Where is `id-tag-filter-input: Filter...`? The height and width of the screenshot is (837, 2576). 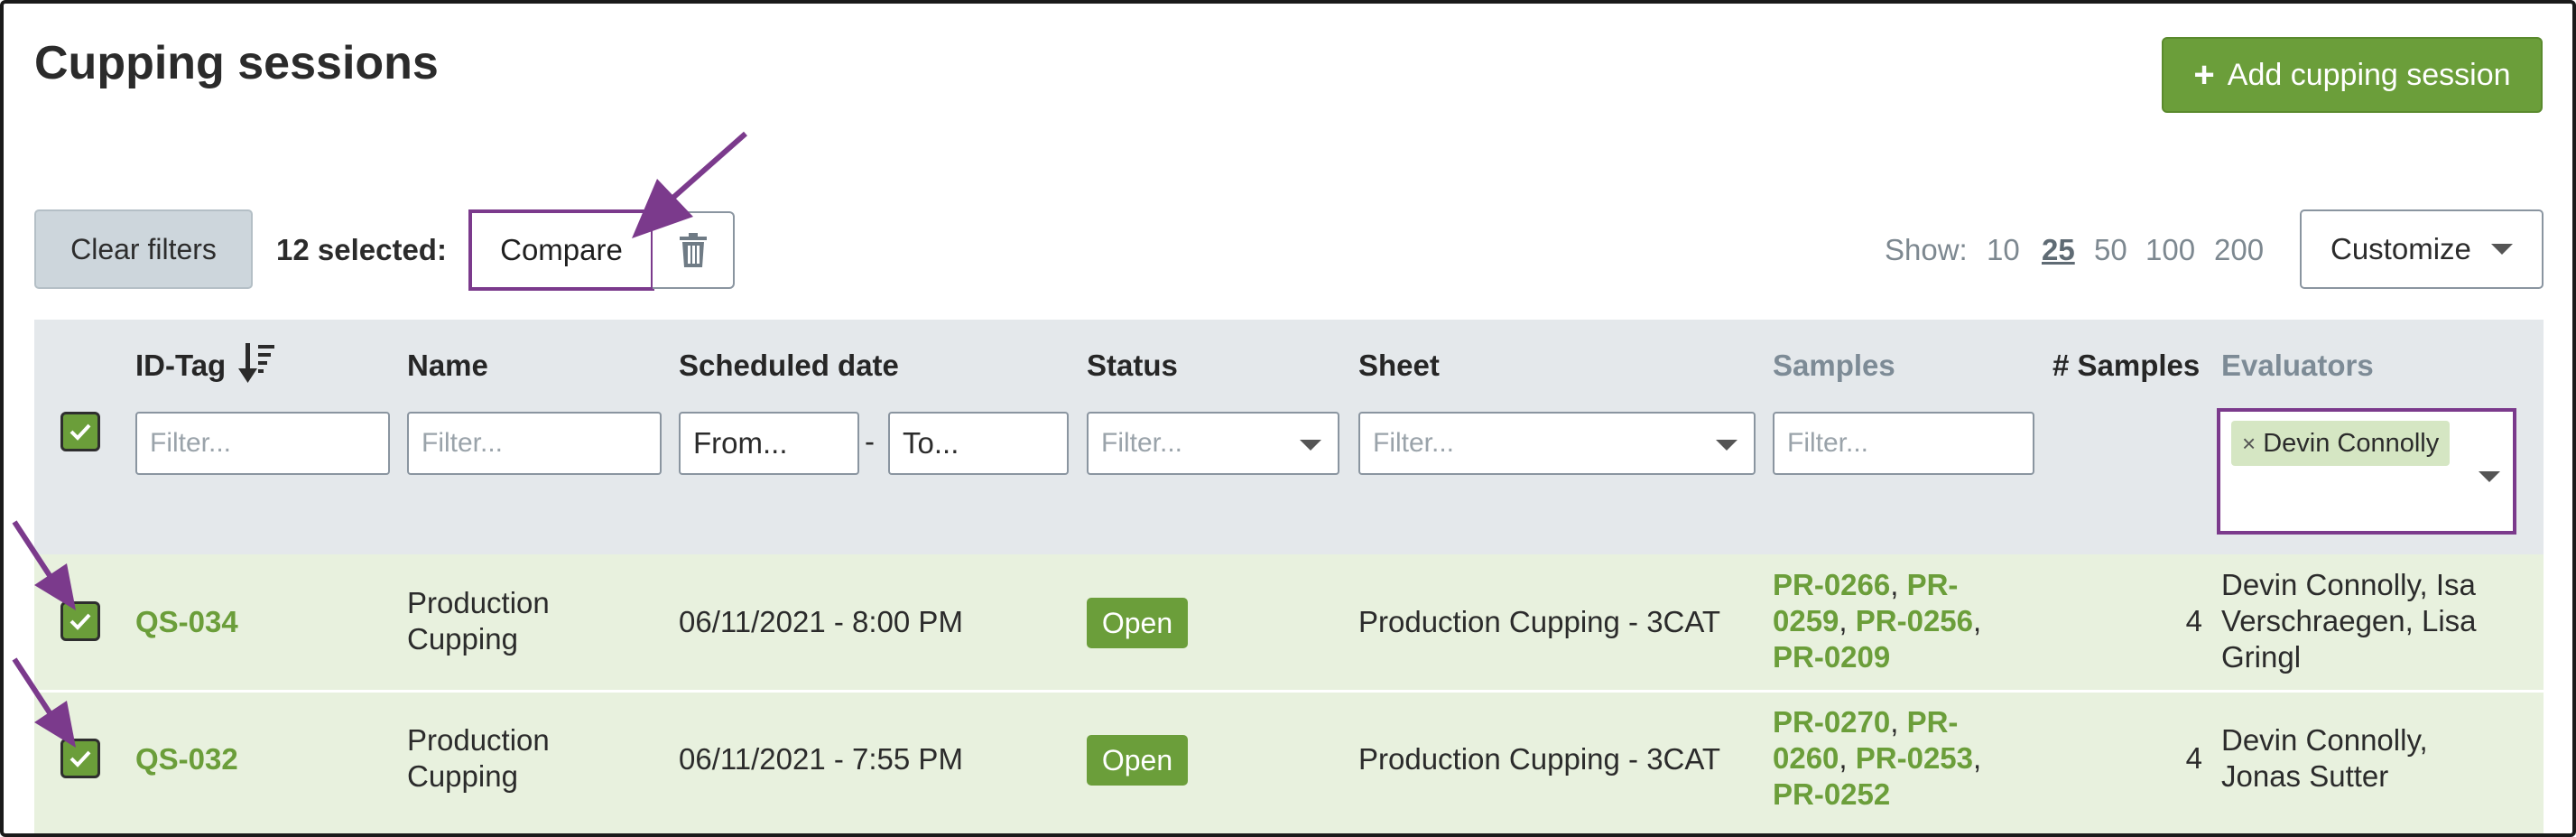
id-tag-filter-input: Filter... is located at coordinates (262, 443).